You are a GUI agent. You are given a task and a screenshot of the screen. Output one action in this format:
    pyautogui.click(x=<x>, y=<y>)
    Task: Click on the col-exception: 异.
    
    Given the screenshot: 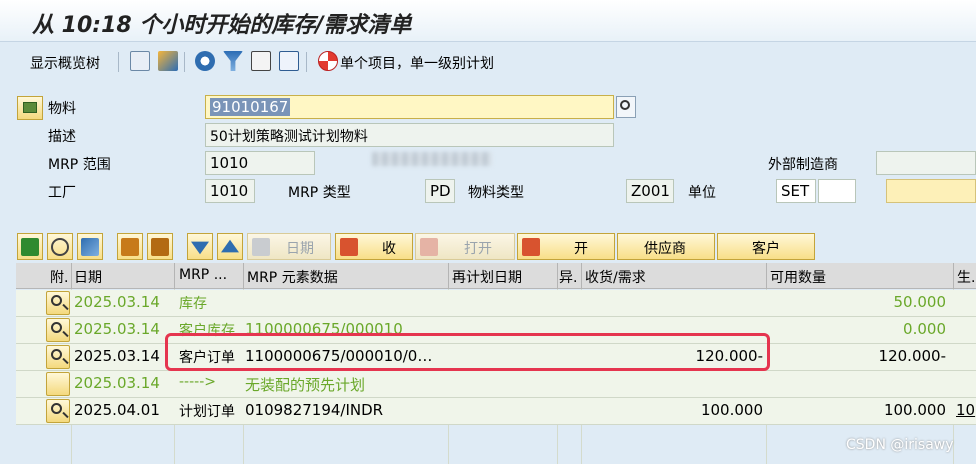 What is the action you would take?
    pyautogui.click(x=570, y=277)
    